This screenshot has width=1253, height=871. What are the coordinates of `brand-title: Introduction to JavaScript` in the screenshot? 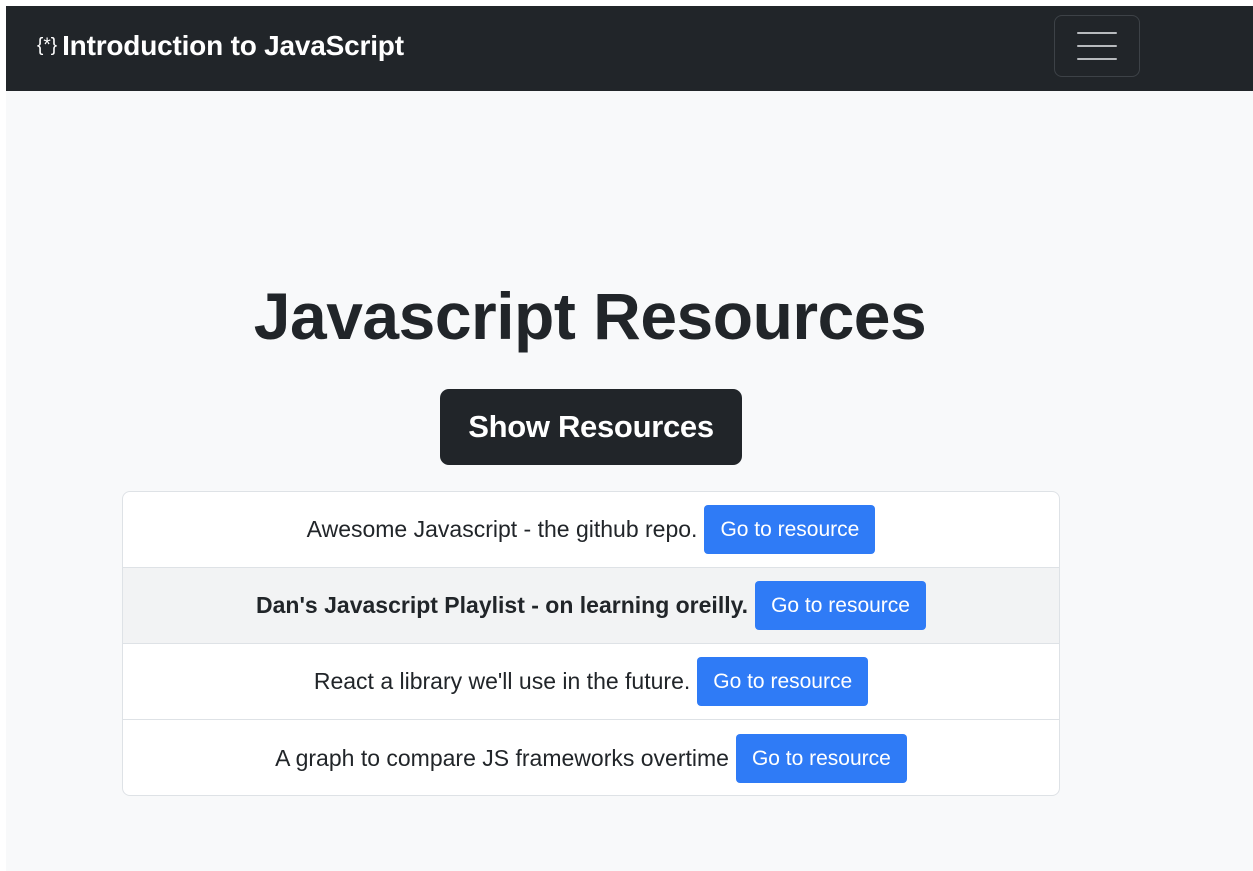 It's located at (233, 45).